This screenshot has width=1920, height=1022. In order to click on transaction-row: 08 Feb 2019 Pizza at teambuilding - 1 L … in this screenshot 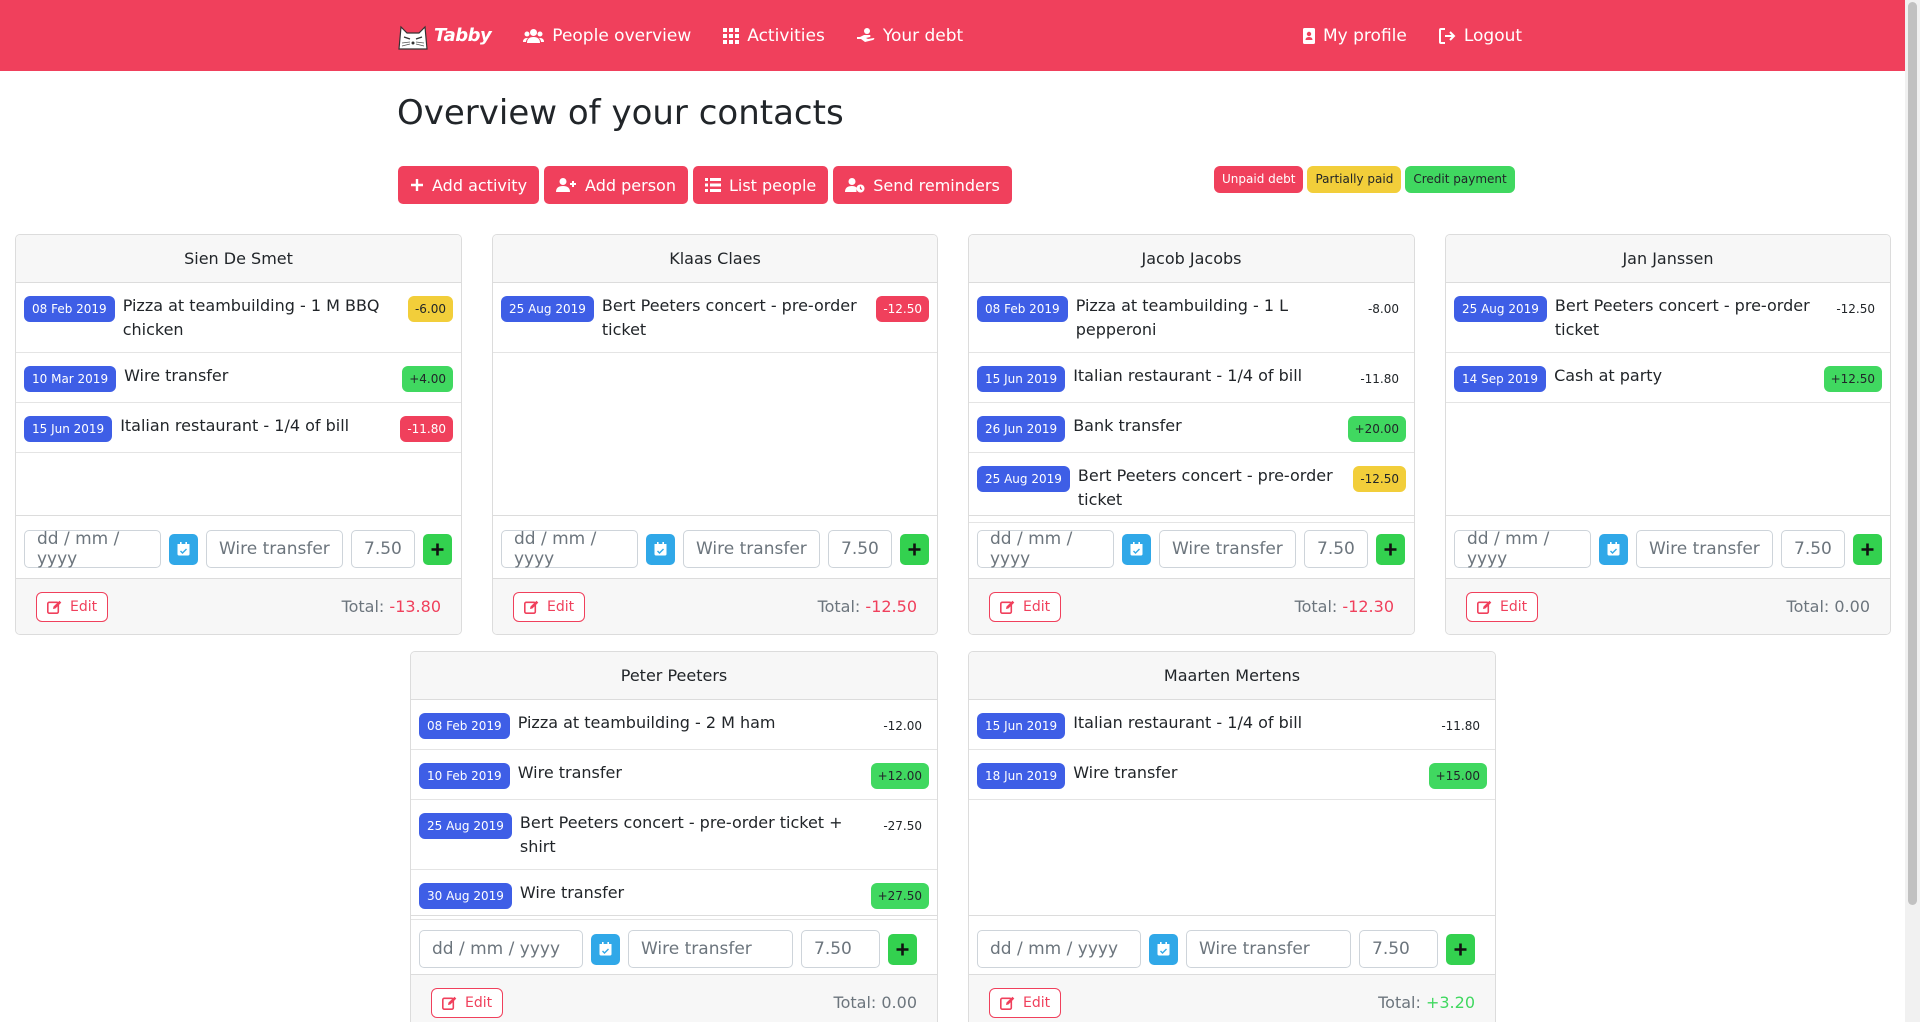, I will do `click(1191, 318)`.